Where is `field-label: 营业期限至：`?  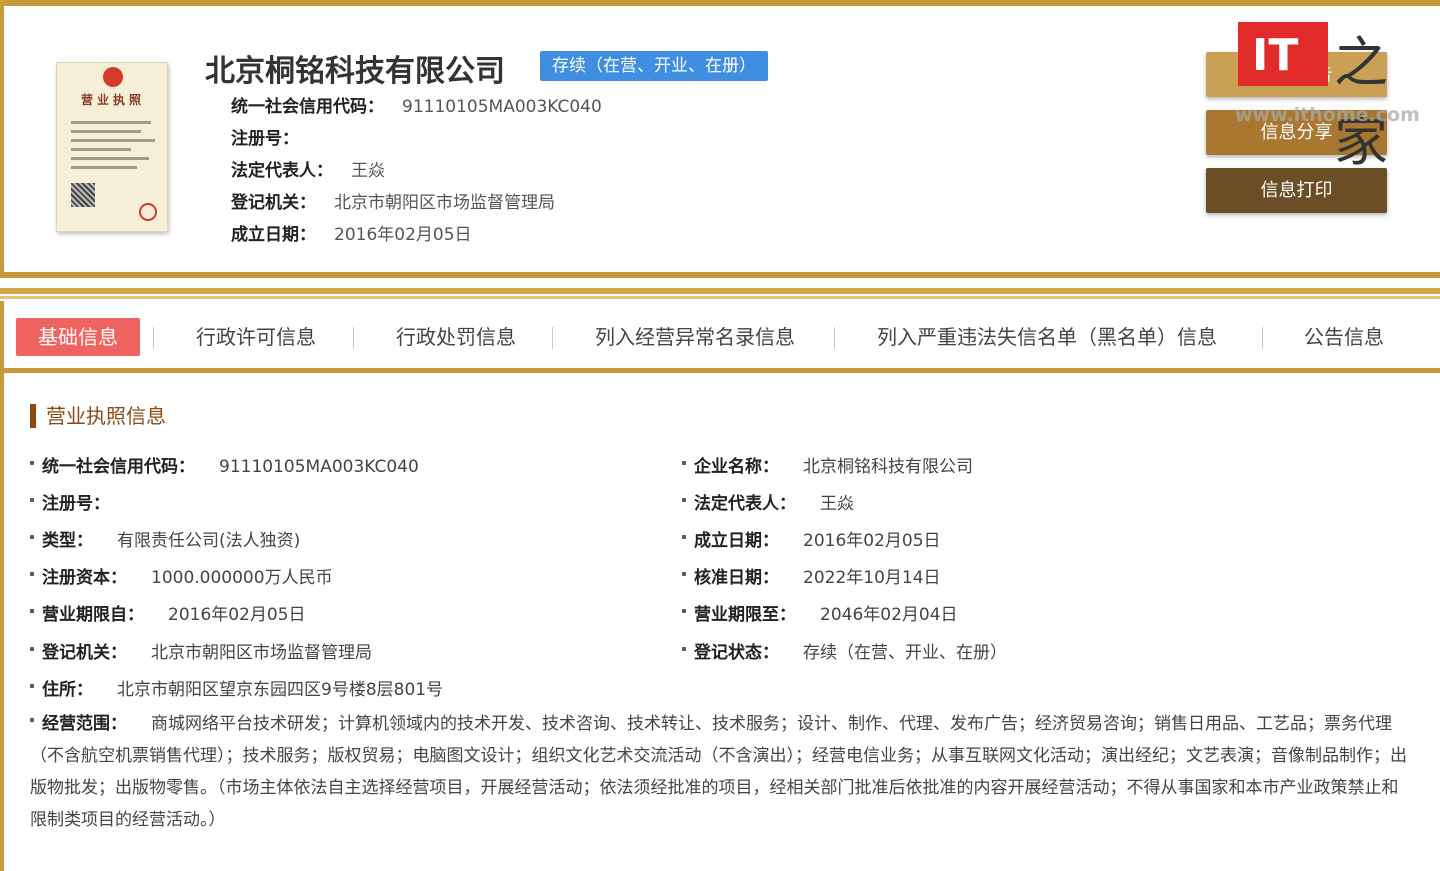
field-label: 营业期限至： is located at coordinates (745, 615).